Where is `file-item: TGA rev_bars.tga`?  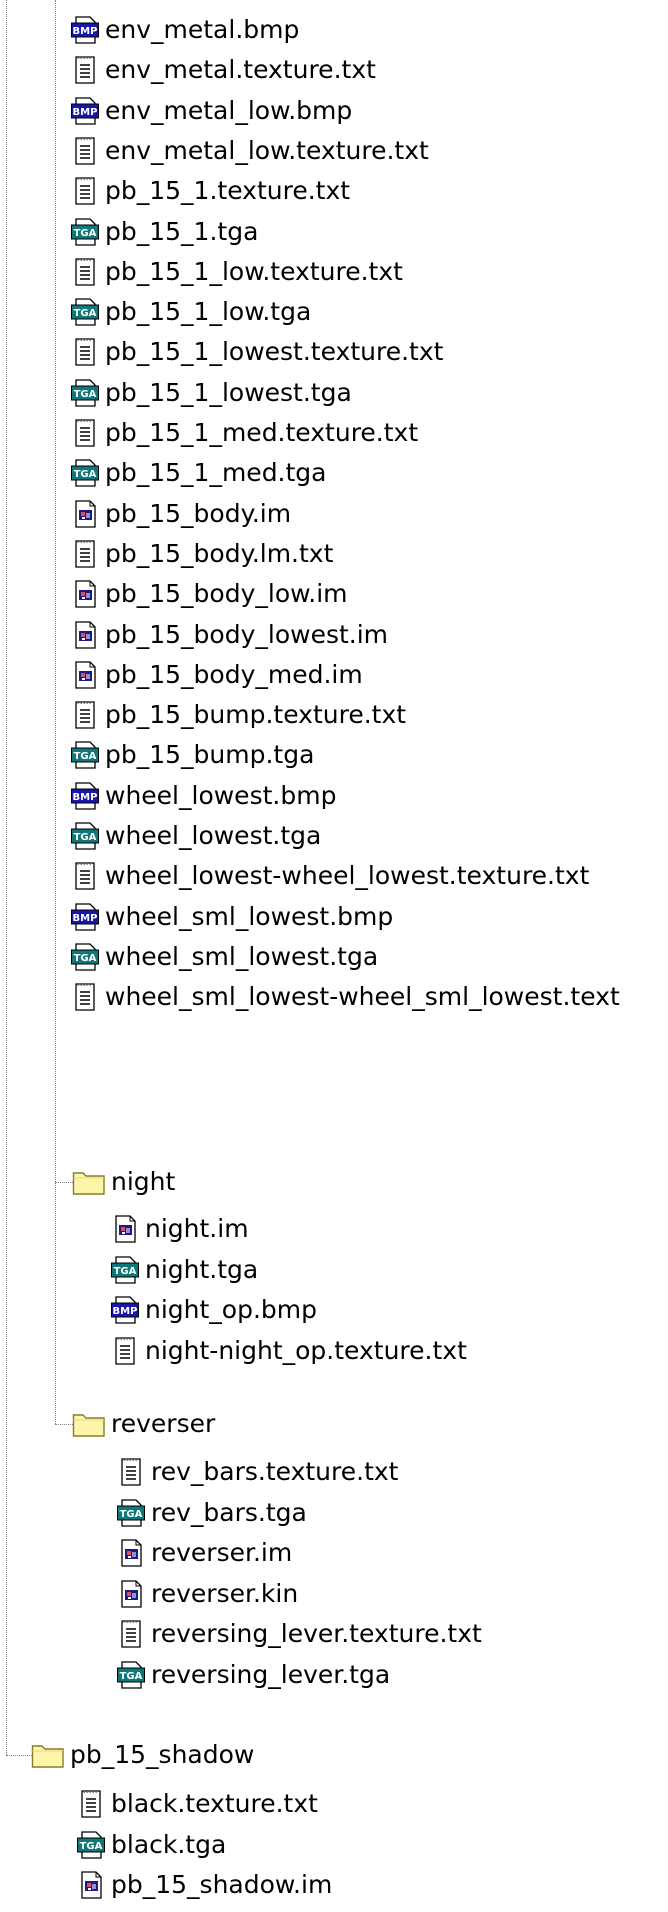
file-item: TGA rev_bars.tga is located at coordinates (212, 1513).